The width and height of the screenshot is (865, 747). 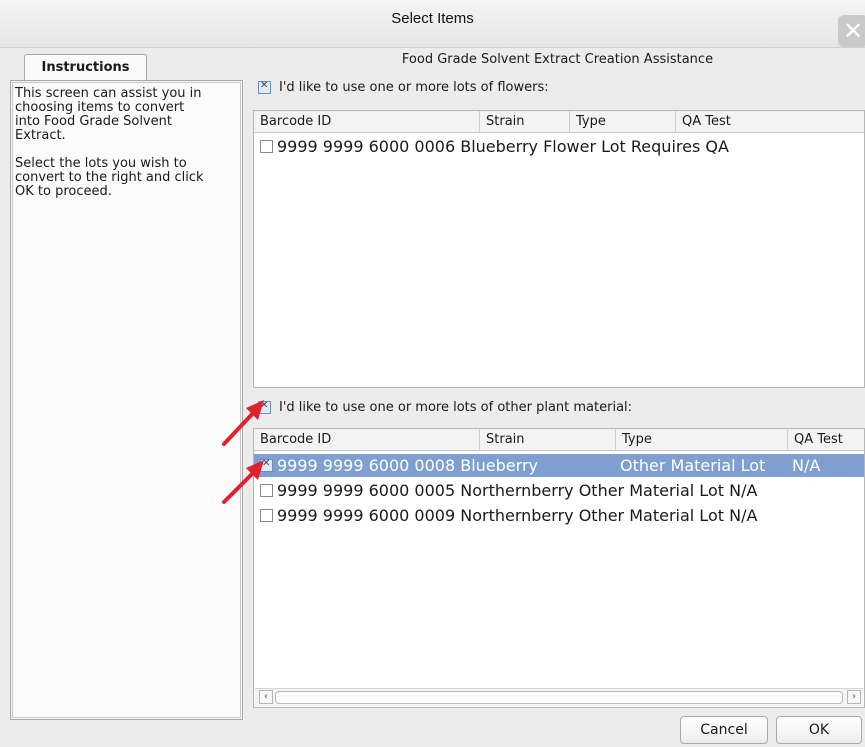 I want to click on scroll-left-icon: ‹, so click(x=266, y=697).